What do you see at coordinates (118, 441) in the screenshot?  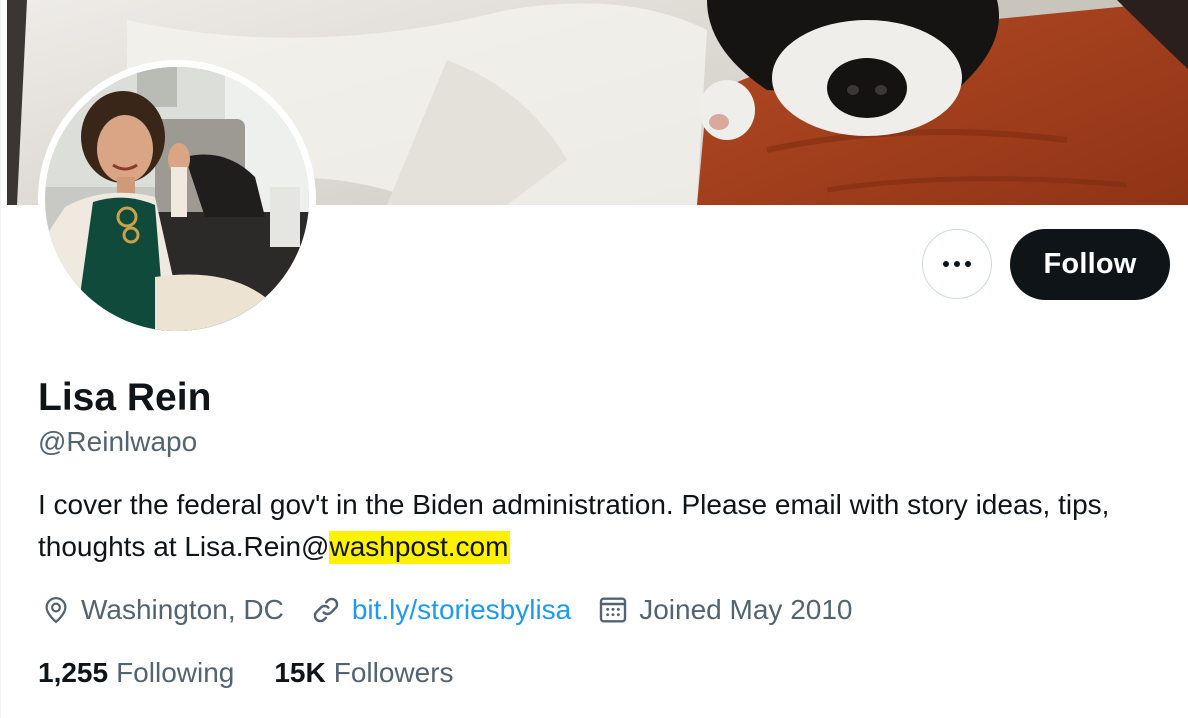 I see `profile-handle: @Reinlwapo` at bounding box center [118, 441].